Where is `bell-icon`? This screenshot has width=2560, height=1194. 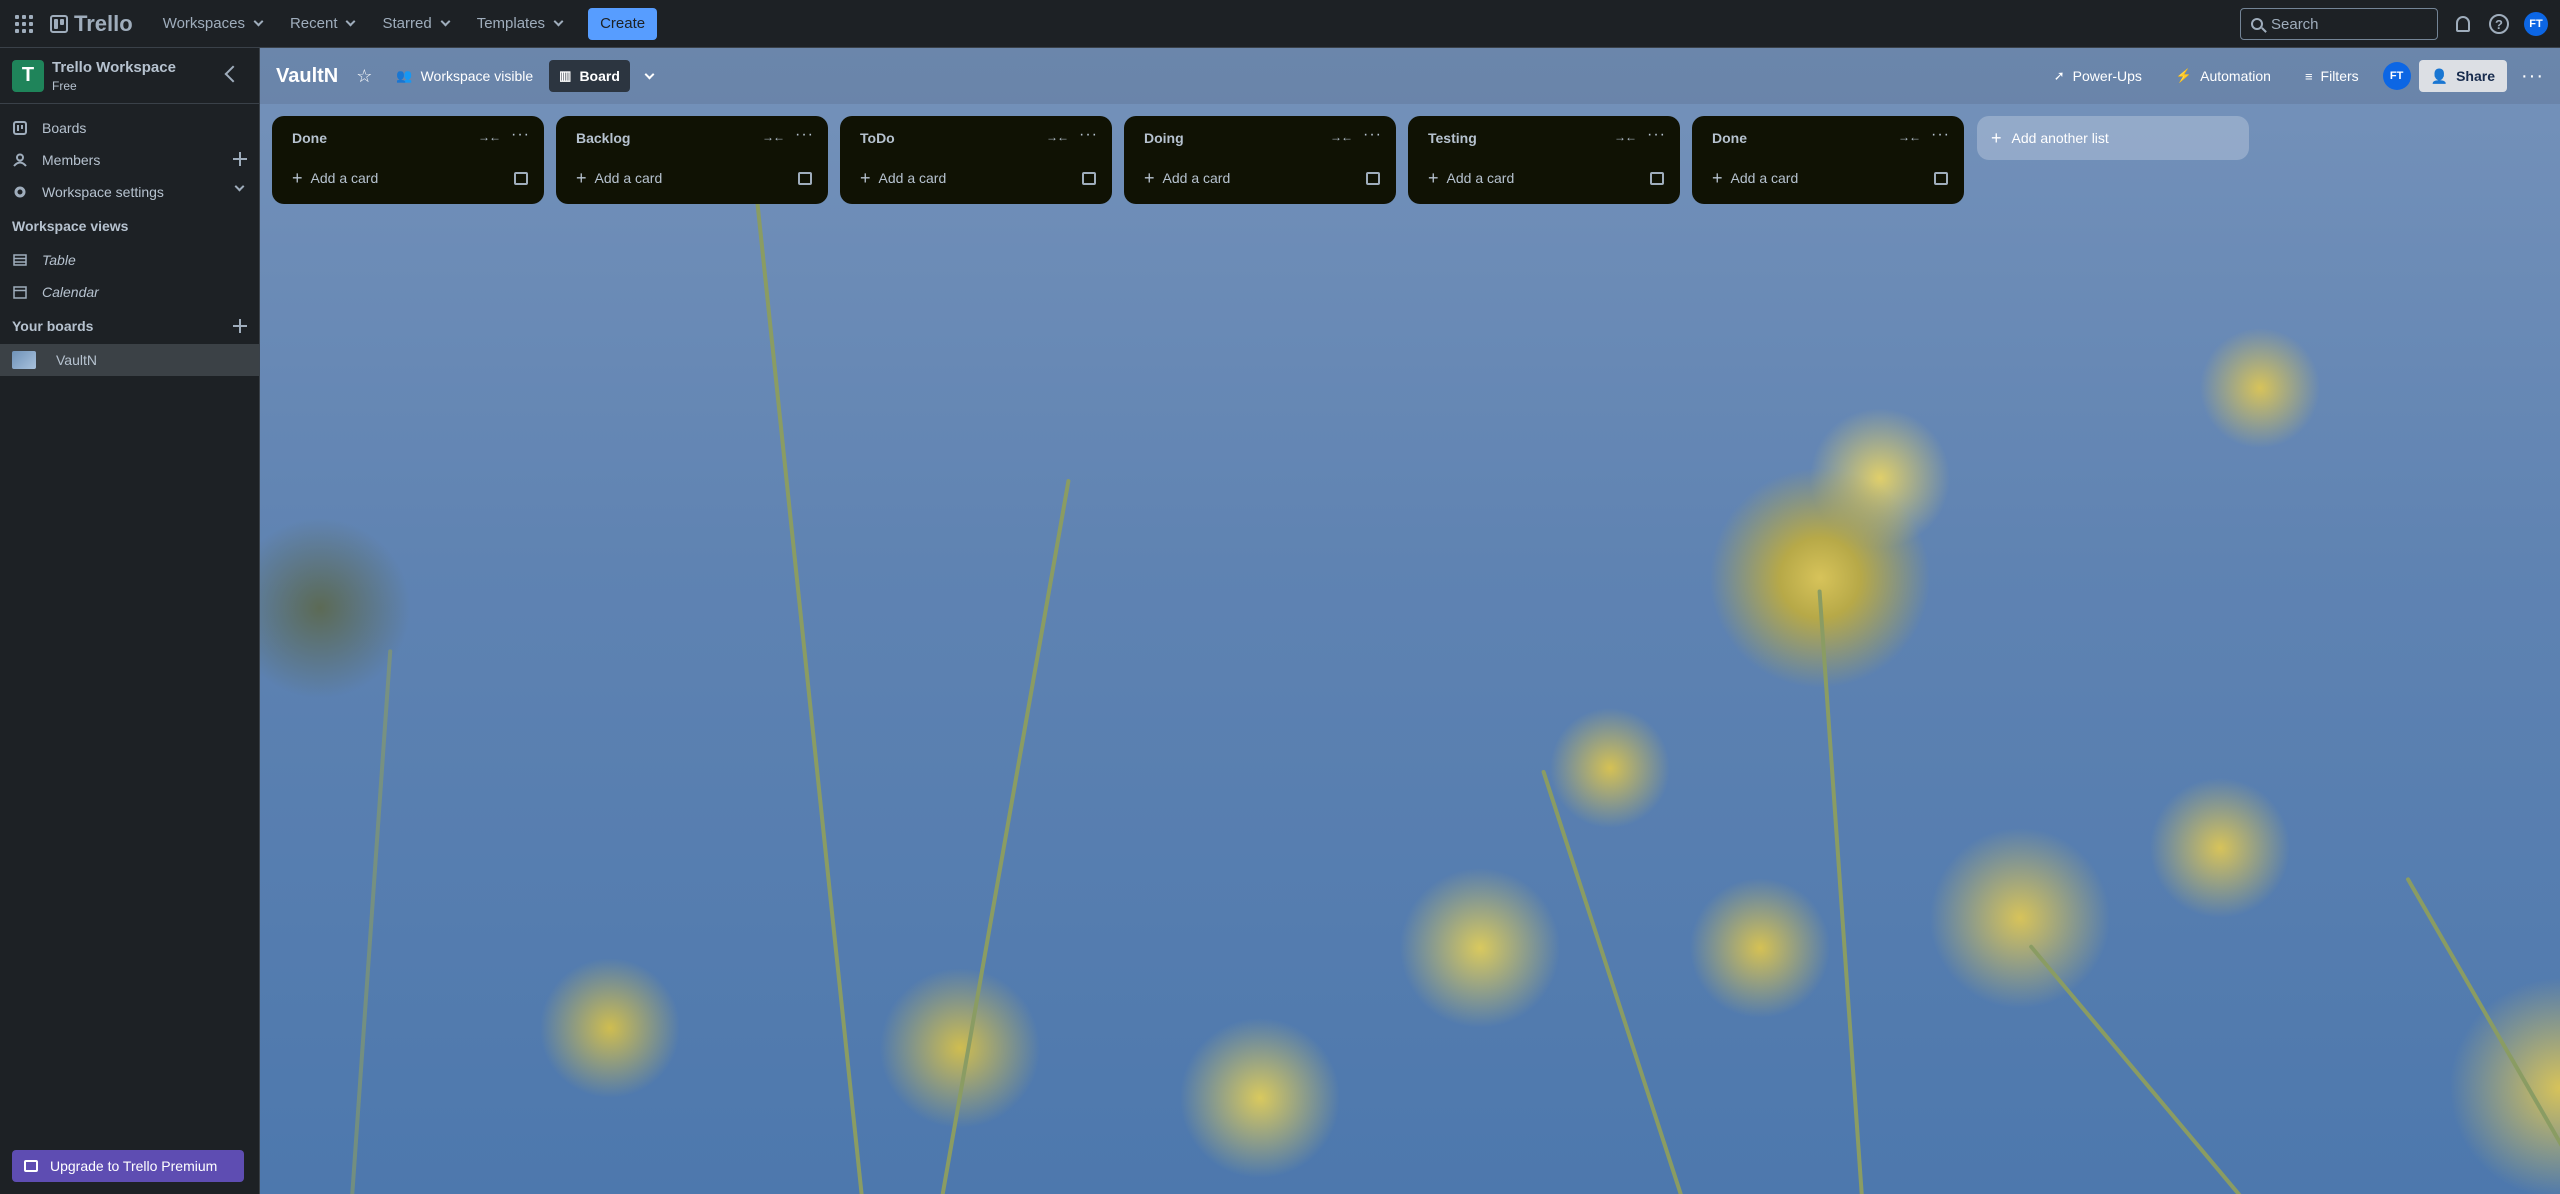
bell-icon is located at coordinates (2463, 24).